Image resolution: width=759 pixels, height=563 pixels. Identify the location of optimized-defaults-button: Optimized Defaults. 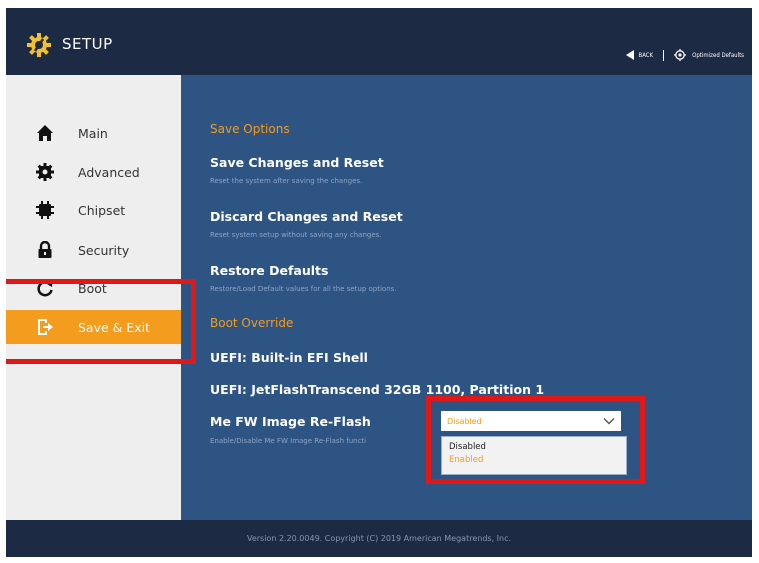
(718, 55).